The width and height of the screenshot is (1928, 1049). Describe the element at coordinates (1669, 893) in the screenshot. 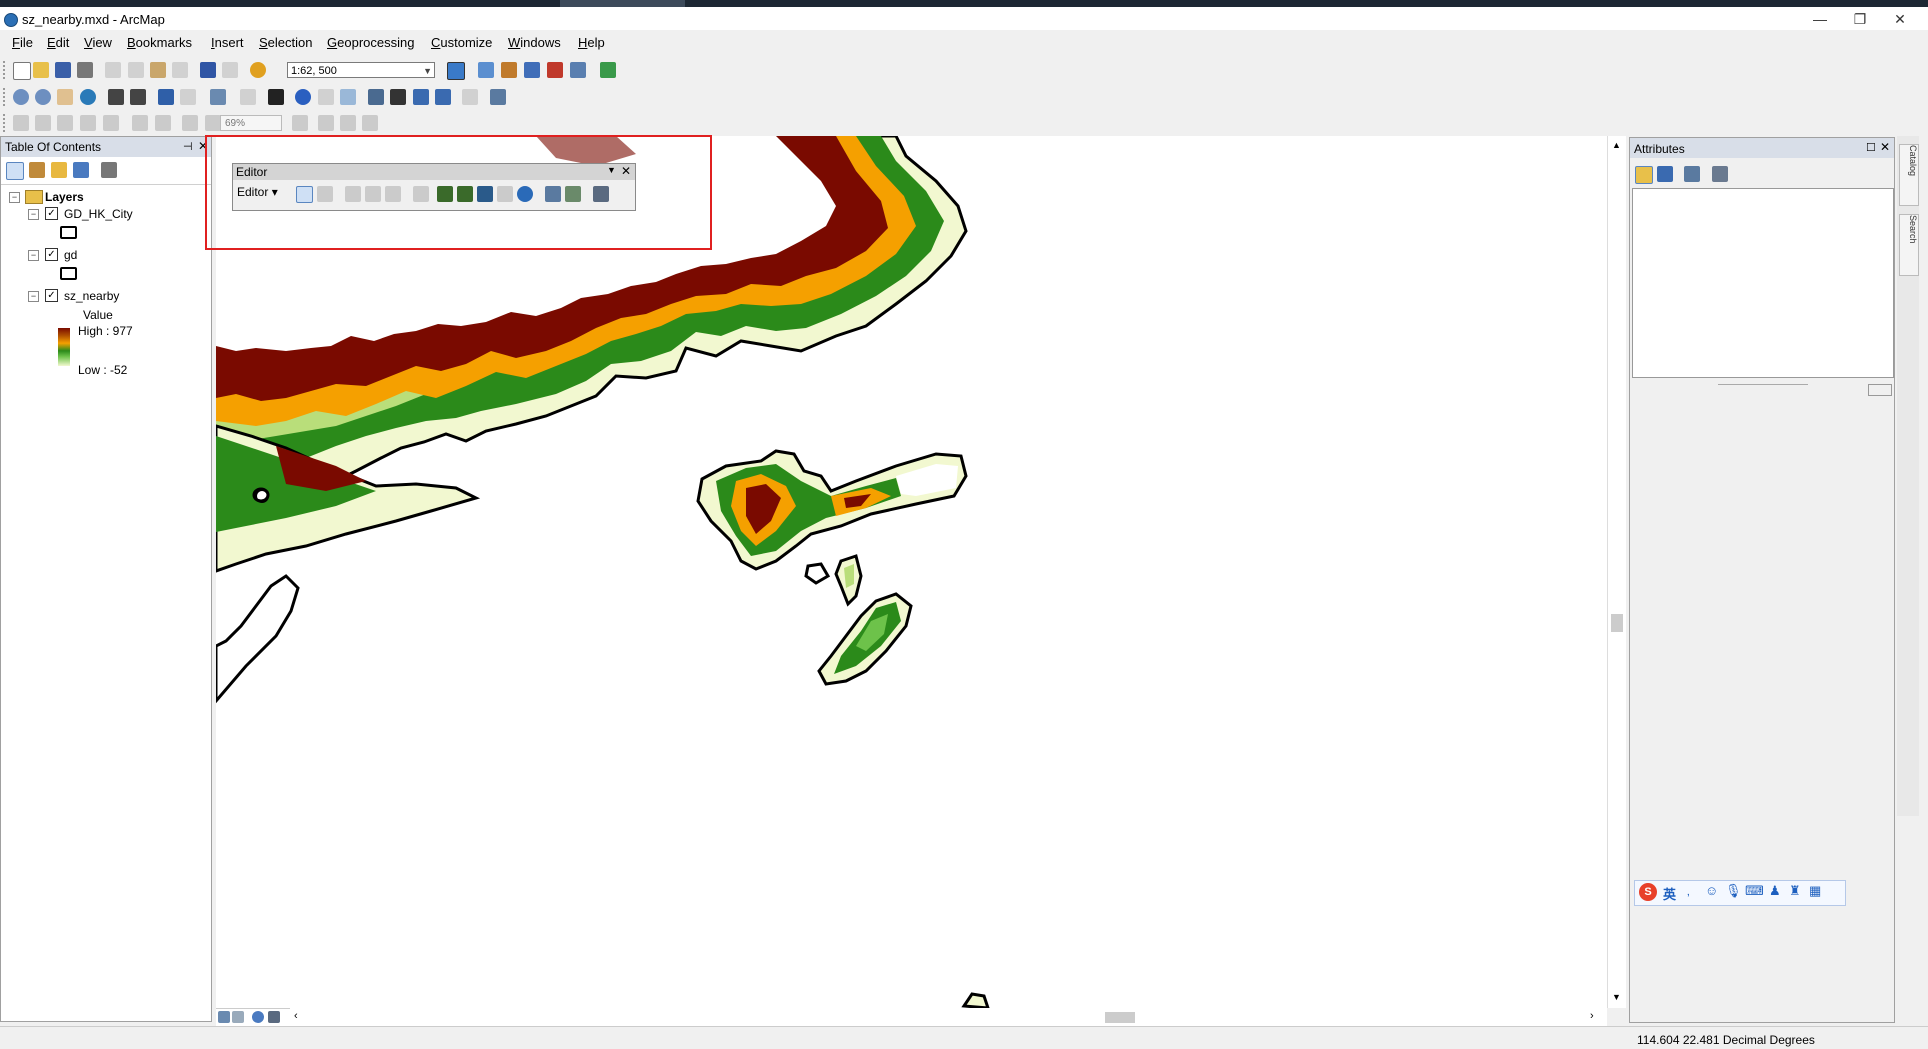

I see `ime-language-toggle: 英` at that location.